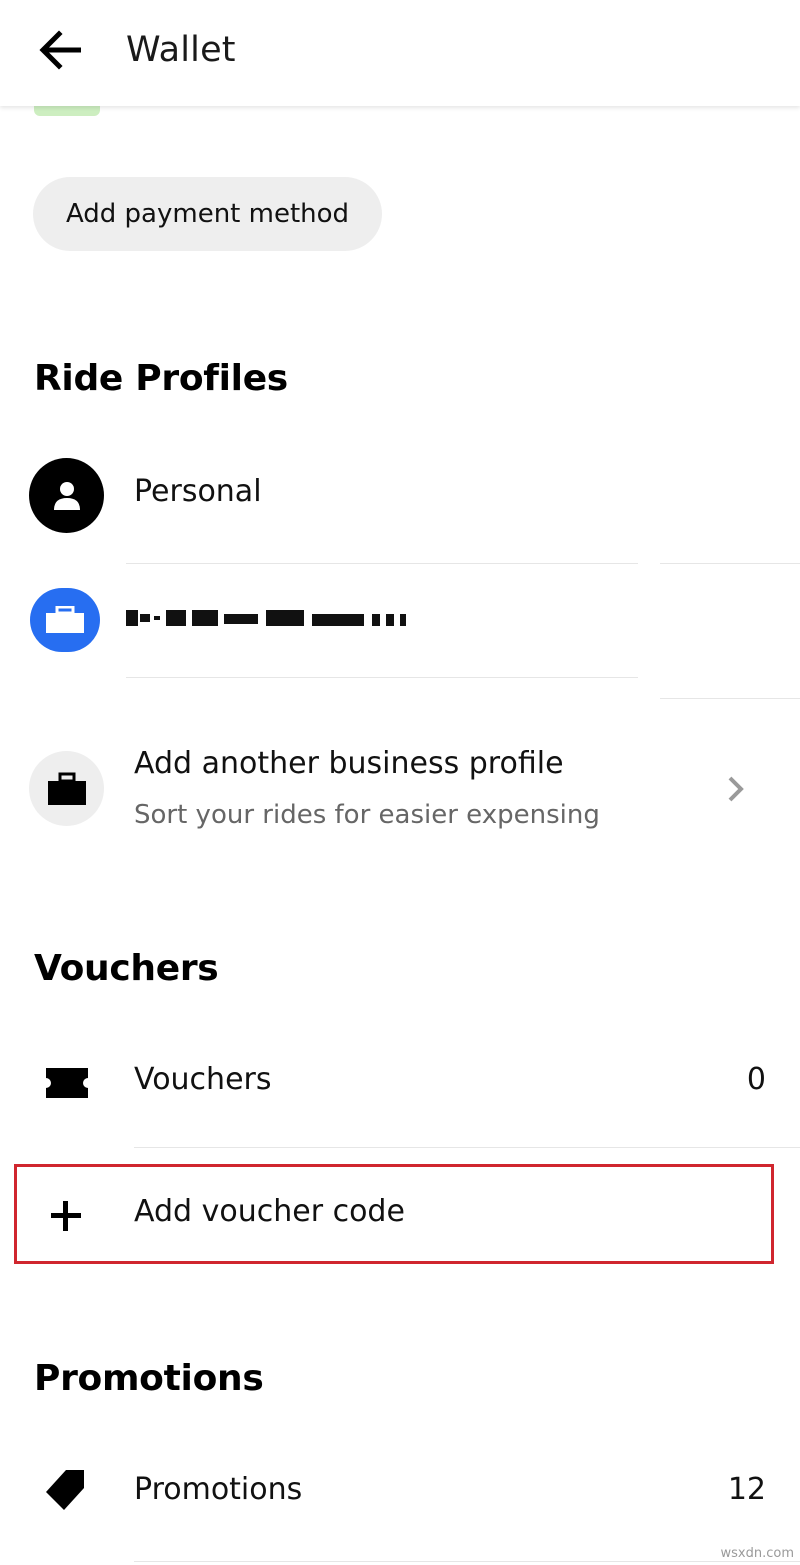 The width and height of the screenshot is (800, 1565). Describe the element at coordinates (756, 1079) in the screenshot. I see `vouchers-count: 0` at that location.